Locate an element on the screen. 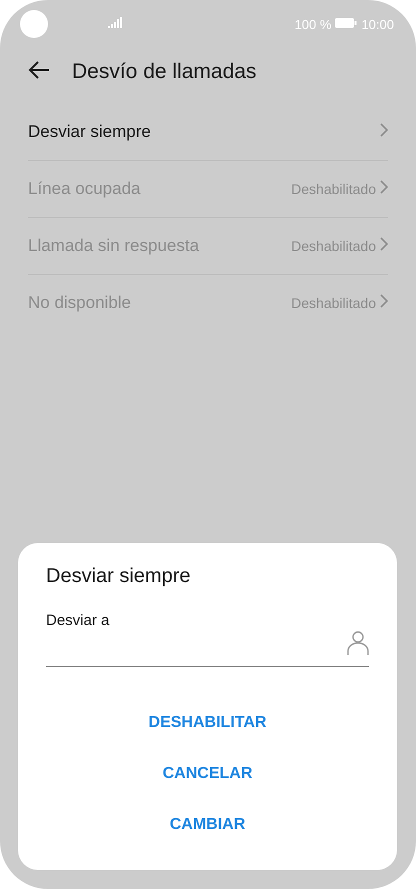 The height and width of the screenshot is (889, 416). dialog-button: CAMBIAR is located at coordinates (208, 824).